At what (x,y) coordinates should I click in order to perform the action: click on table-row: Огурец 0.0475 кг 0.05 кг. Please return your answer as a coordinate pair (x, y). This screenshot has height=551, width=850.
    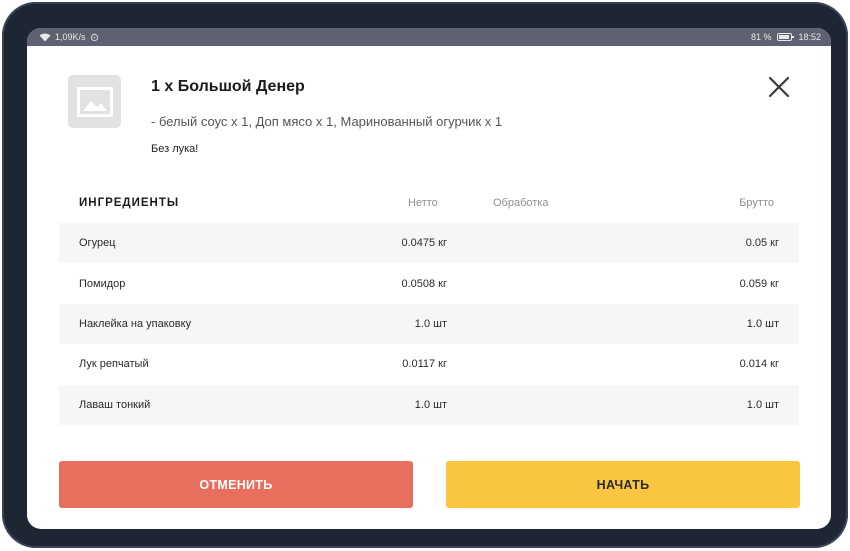
    Looking at the image, I should click on (429, 243).